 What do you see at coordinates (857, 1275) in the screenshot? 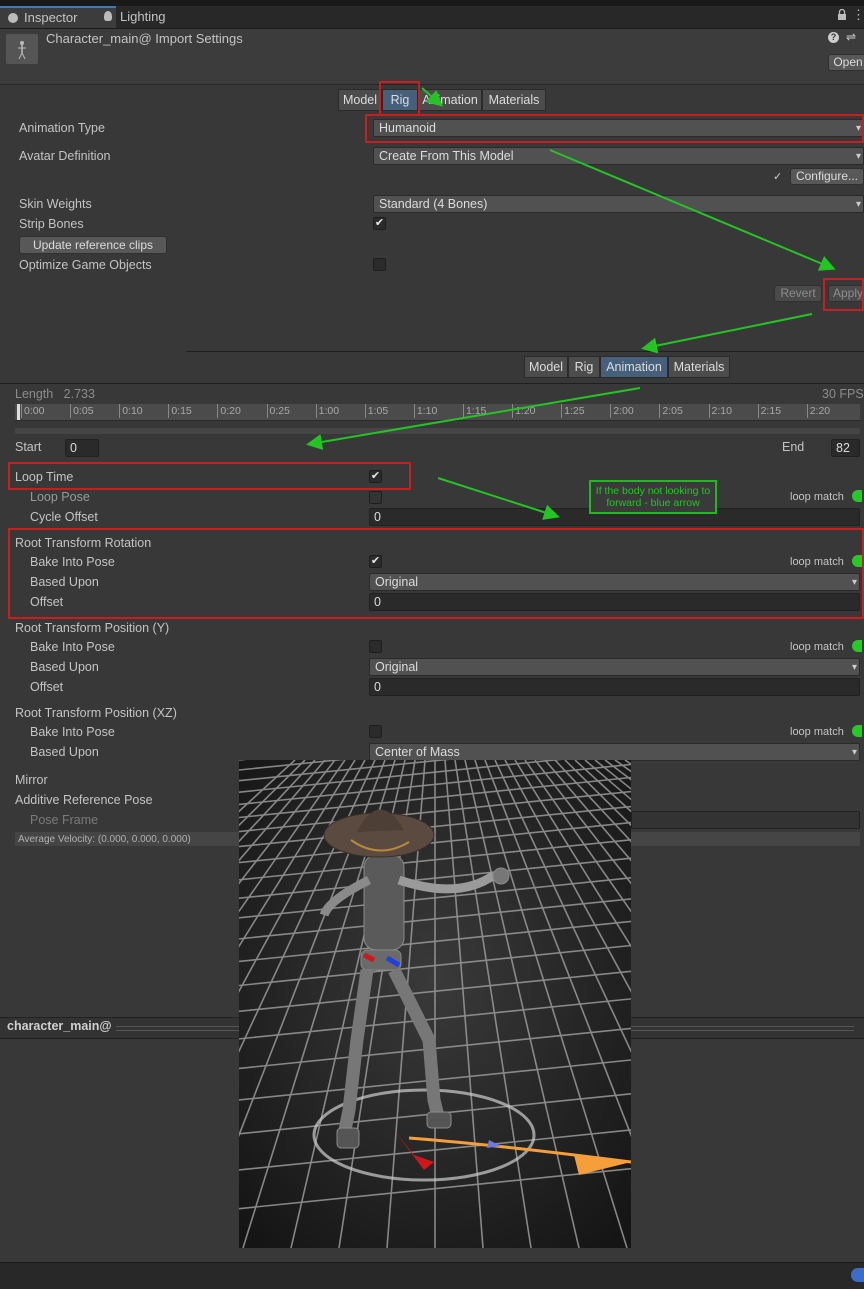
I see `collaborate-icon` at bounding box center [857, 1275].